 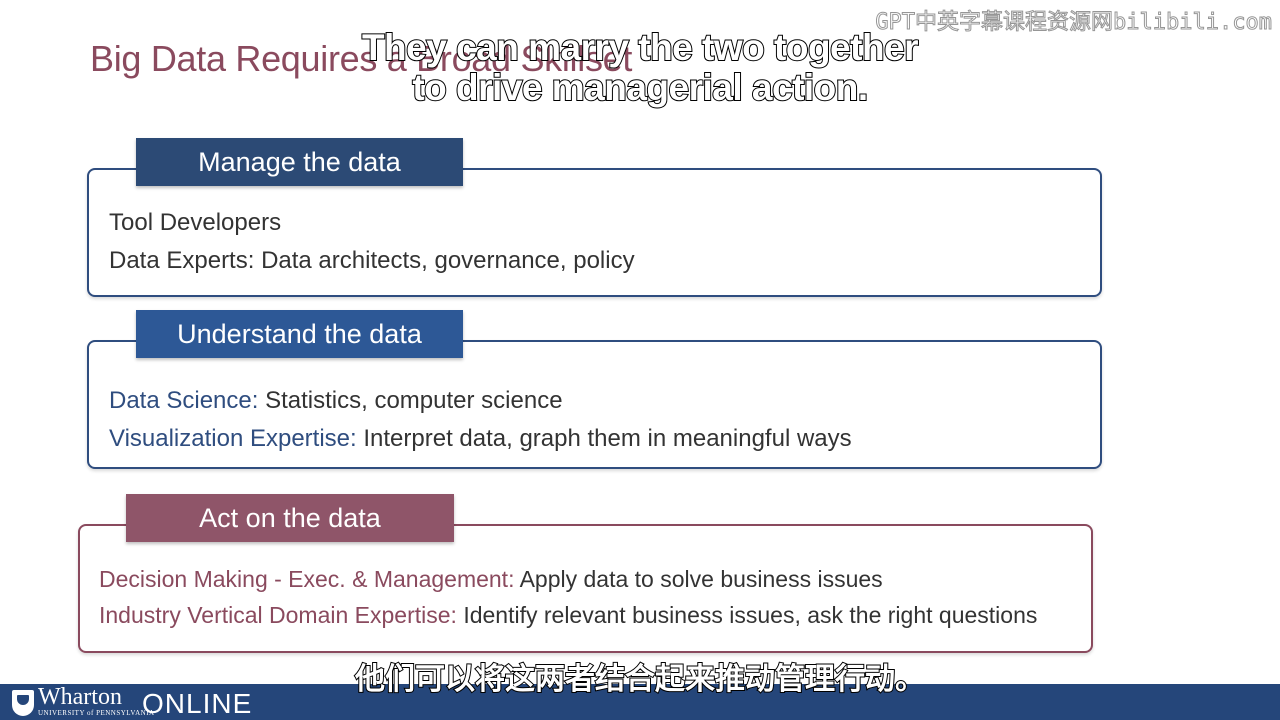 What do you see at coordinates (307, 579) in the screenshot?
I see `line-key: Decision Making - Exec. & Management:` at bounding box center [307, 579].